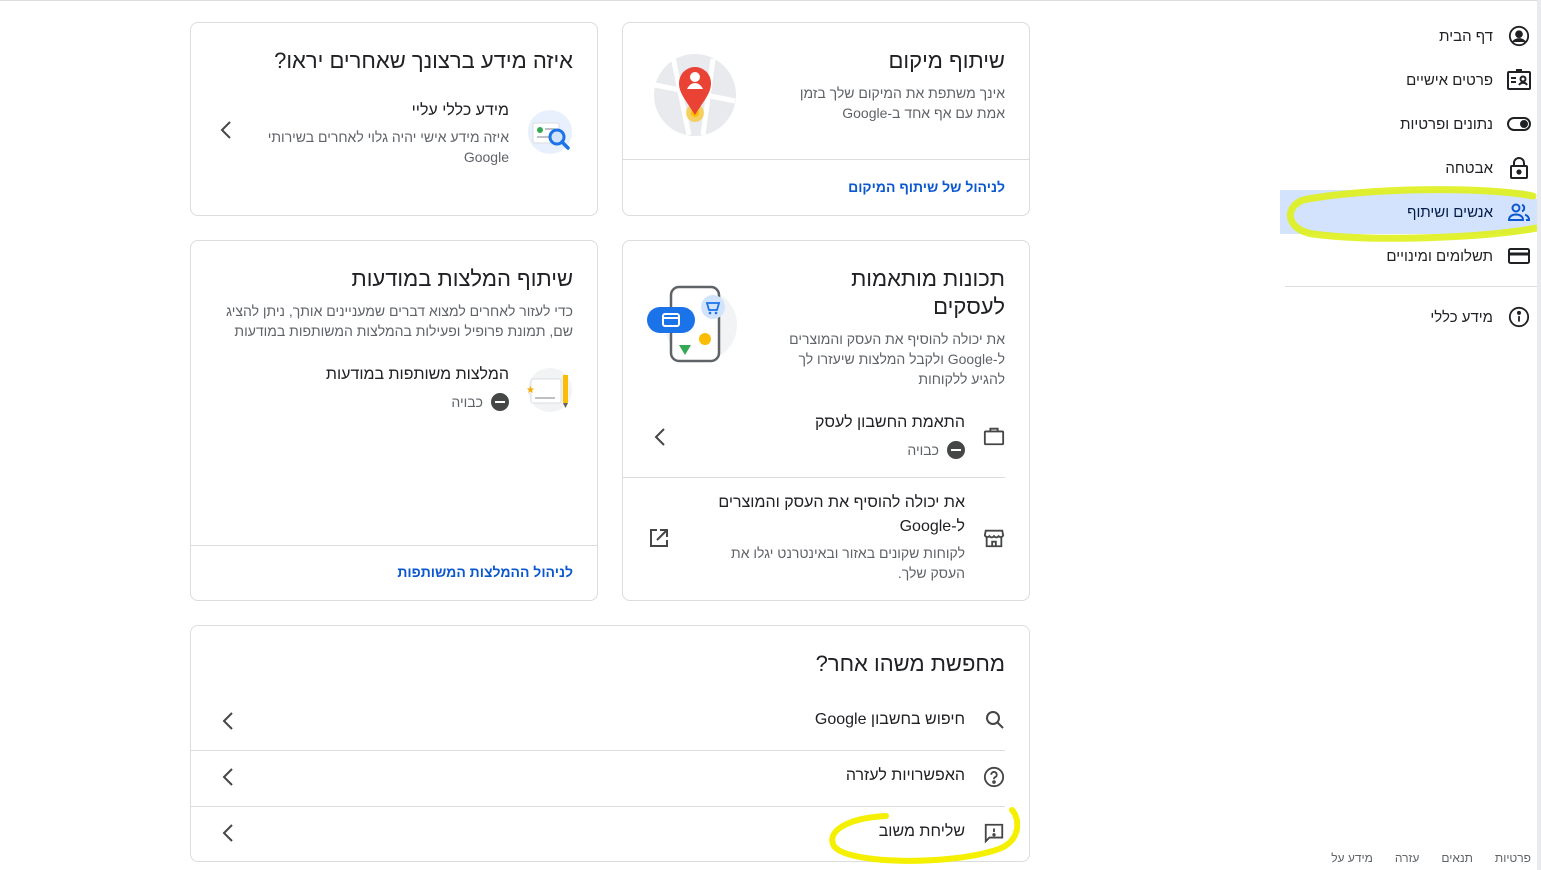 The width and height of the screenshot is (1541, 870). Describe the element at coordinates (417, 387) in the screenshot. I see `shared-endorsements-row: המלצות משותפות במודעות כבויה` at that location.